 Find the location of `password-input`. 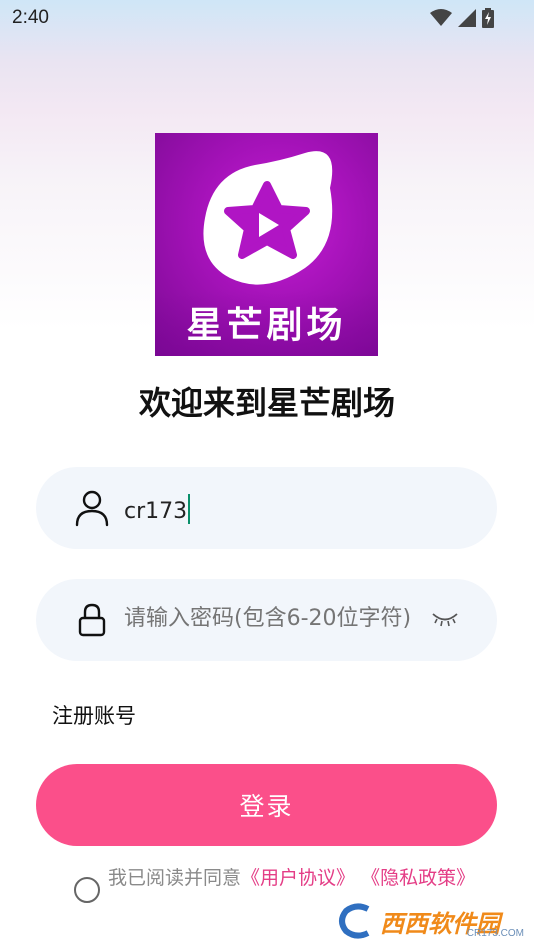

password-input is located at coordinates (267, 618).